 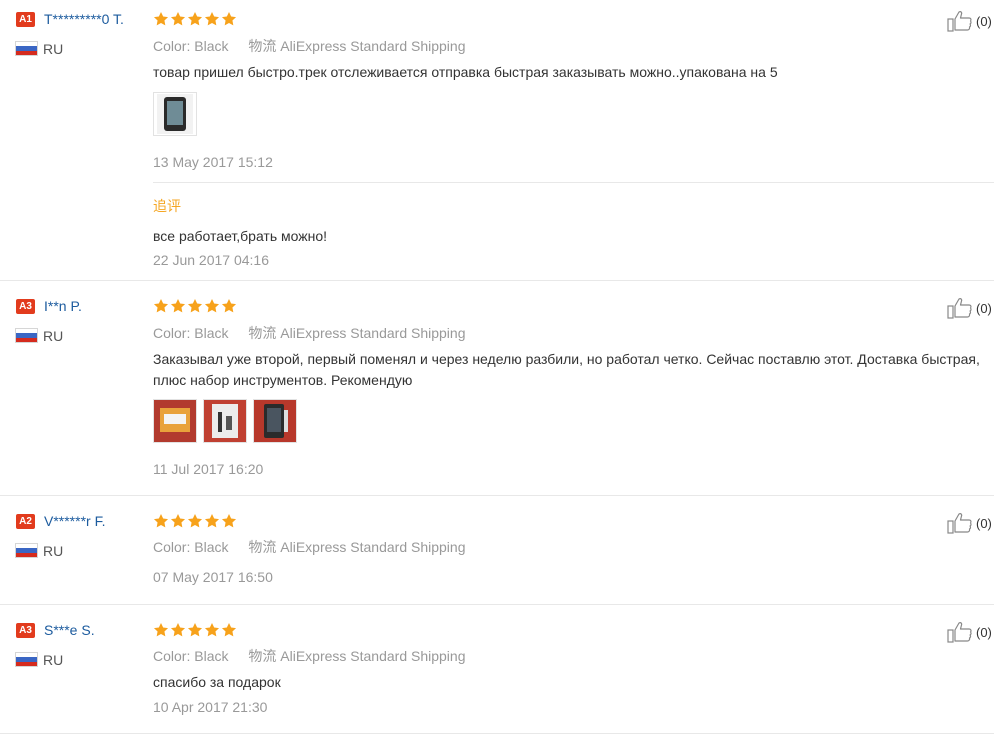 What do you see at coordinates (240, 236) in the screenshot?
I see `followup-text: все работает,брать можно!` at bounding box center [240, 236].